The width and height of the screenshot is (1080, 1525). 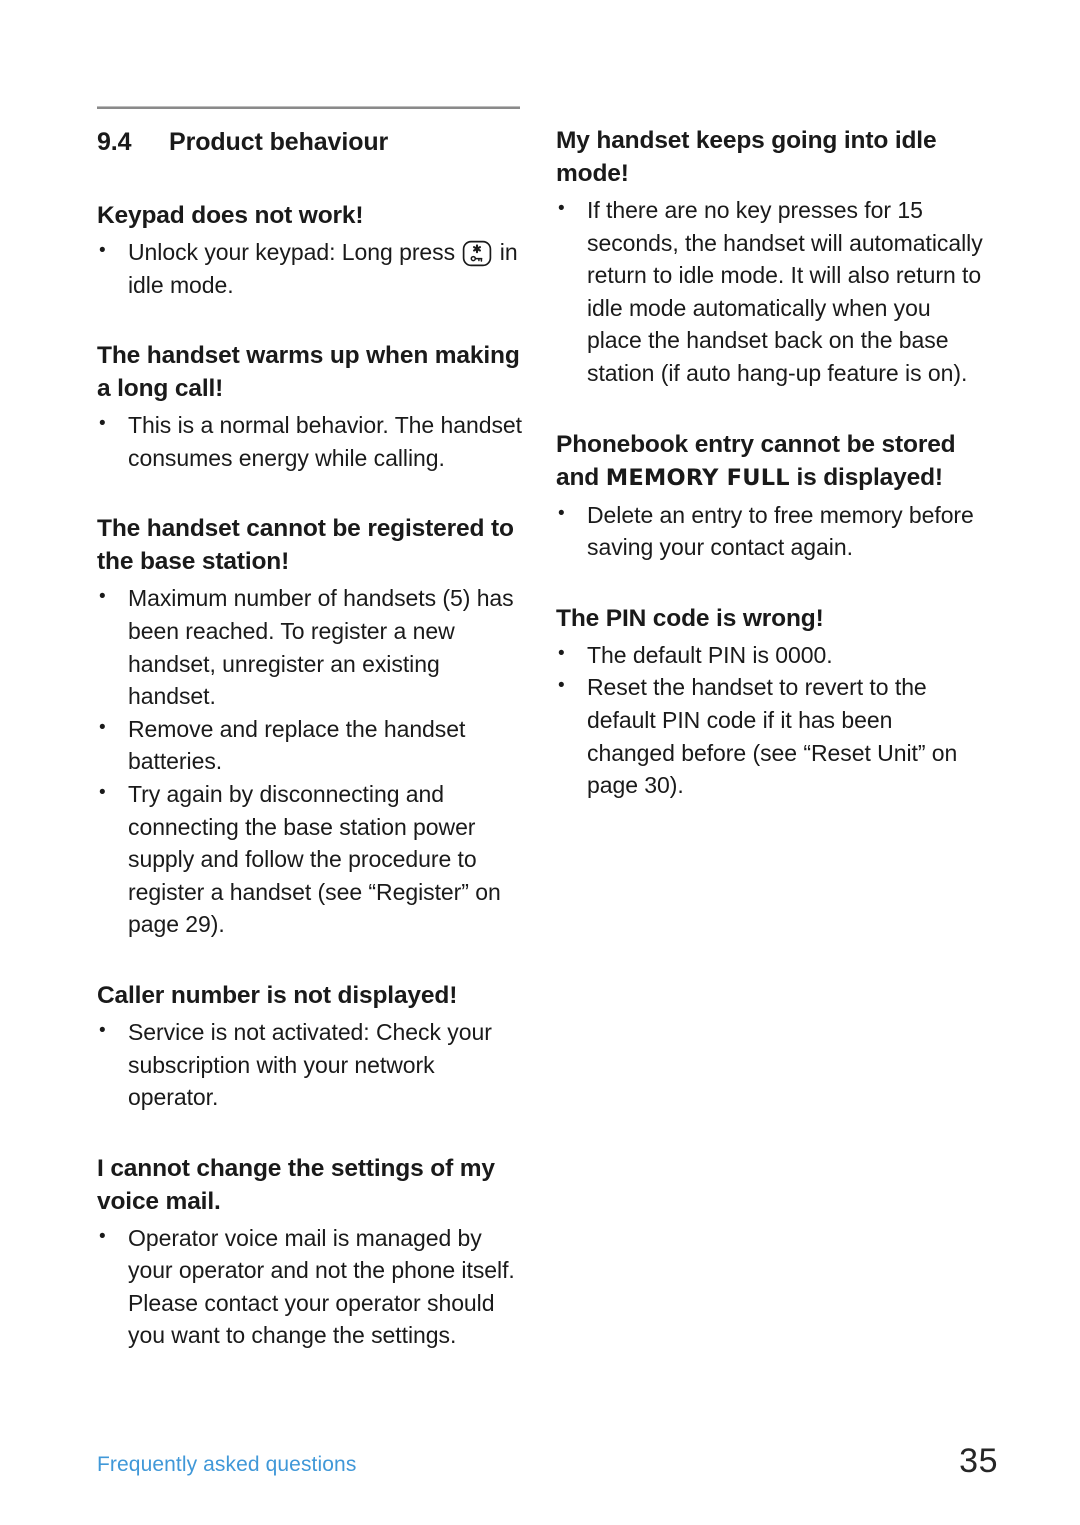 I want to click on page-number: 35, so click(x=978, y=1461).